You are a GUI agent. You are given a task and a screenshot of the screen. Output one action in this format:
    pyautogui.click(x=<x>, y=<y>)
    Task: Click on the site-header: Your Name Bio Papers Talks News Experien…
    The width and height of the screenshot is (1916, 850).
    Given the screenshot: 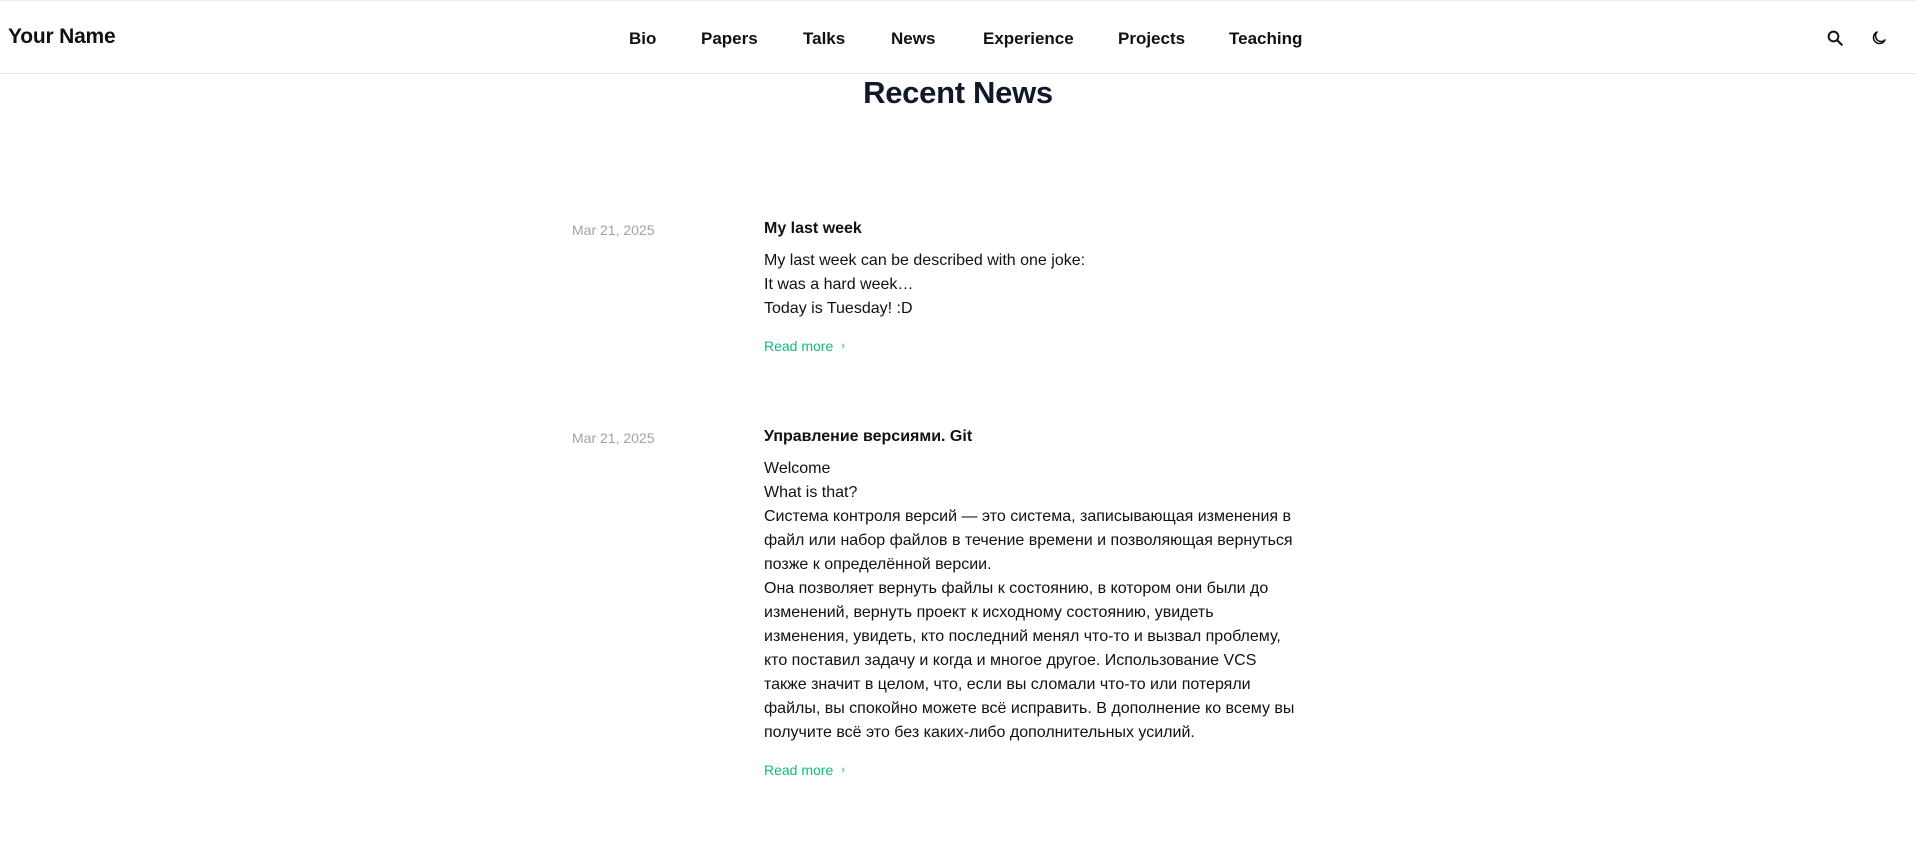 What is the action you would take?
    pyautogui.click(x=958, y=37)
    